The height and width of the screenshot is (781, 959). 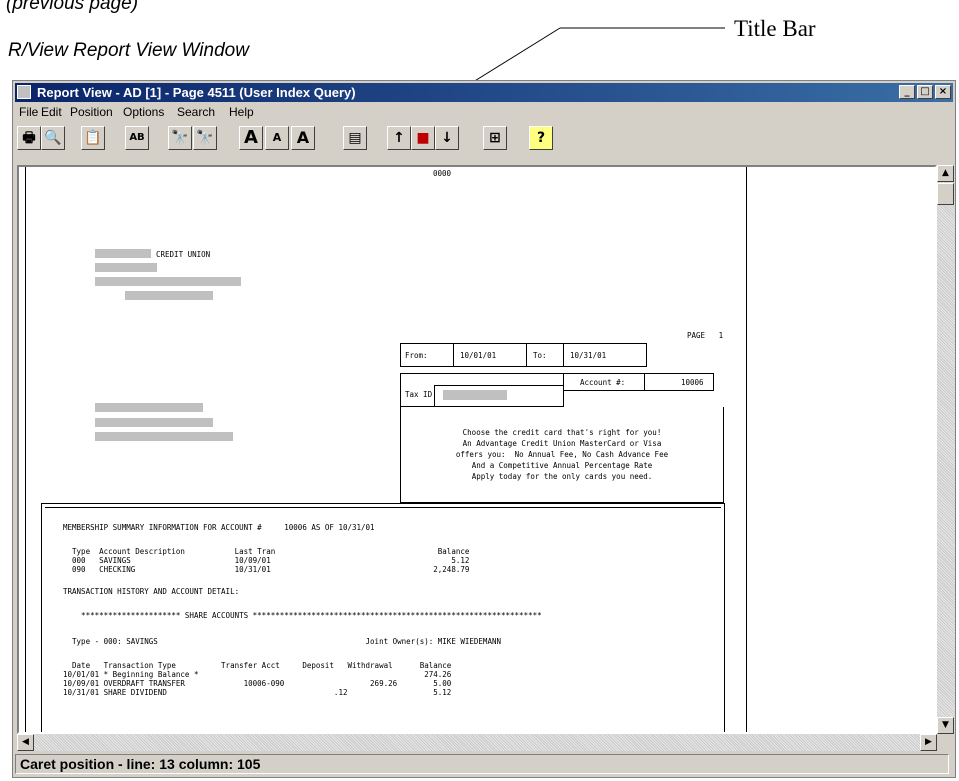 I want to click on credit-union-name: CREDIT UNION, so click(x=183, y=254).